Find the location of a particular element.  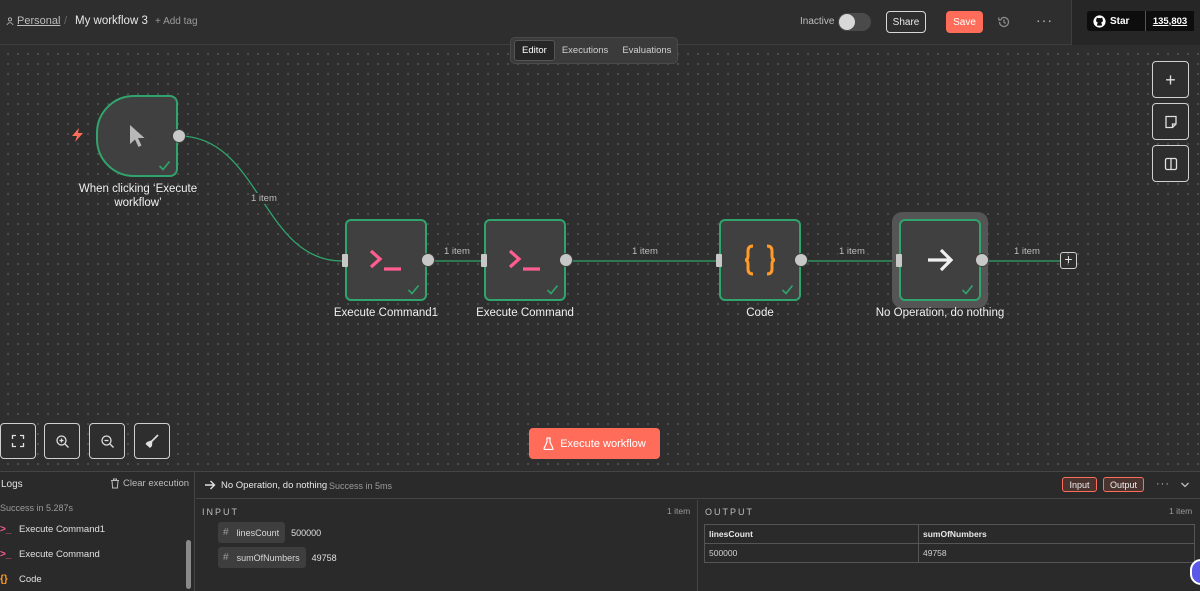

input-count: 1 item is located at coordinates (679, 511).